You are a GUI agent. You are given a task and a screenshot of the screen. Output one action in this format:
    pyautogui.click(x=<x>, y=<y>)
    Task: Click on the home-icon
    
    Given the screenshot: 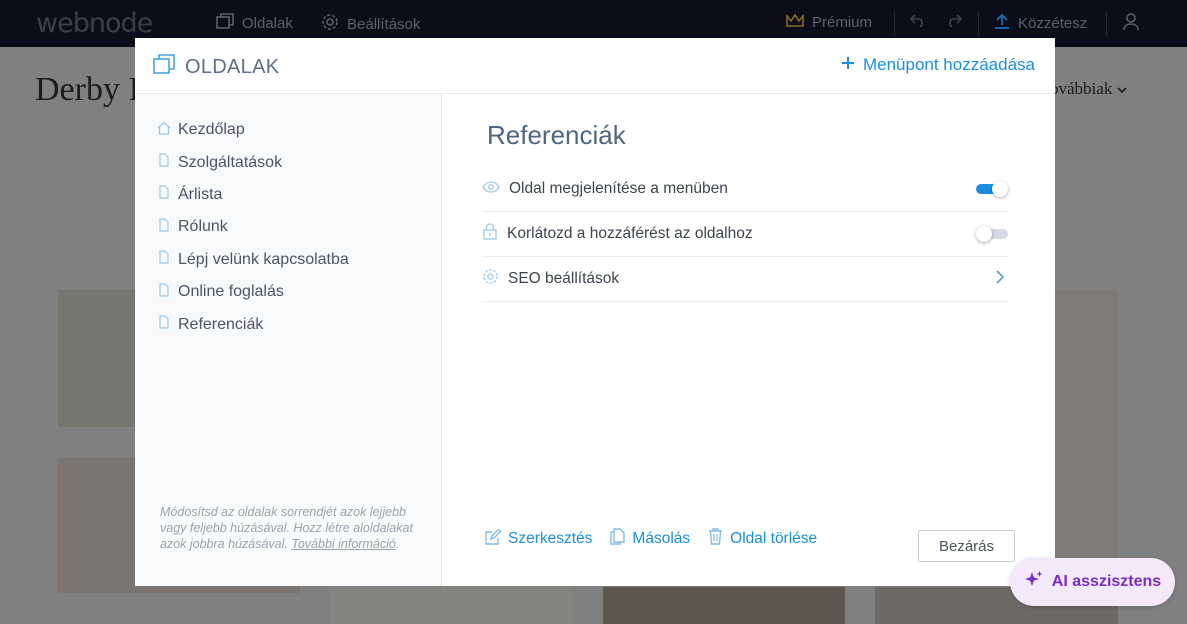 What is the action you would take?
    pyautogui.click(x=164, y=130)
    